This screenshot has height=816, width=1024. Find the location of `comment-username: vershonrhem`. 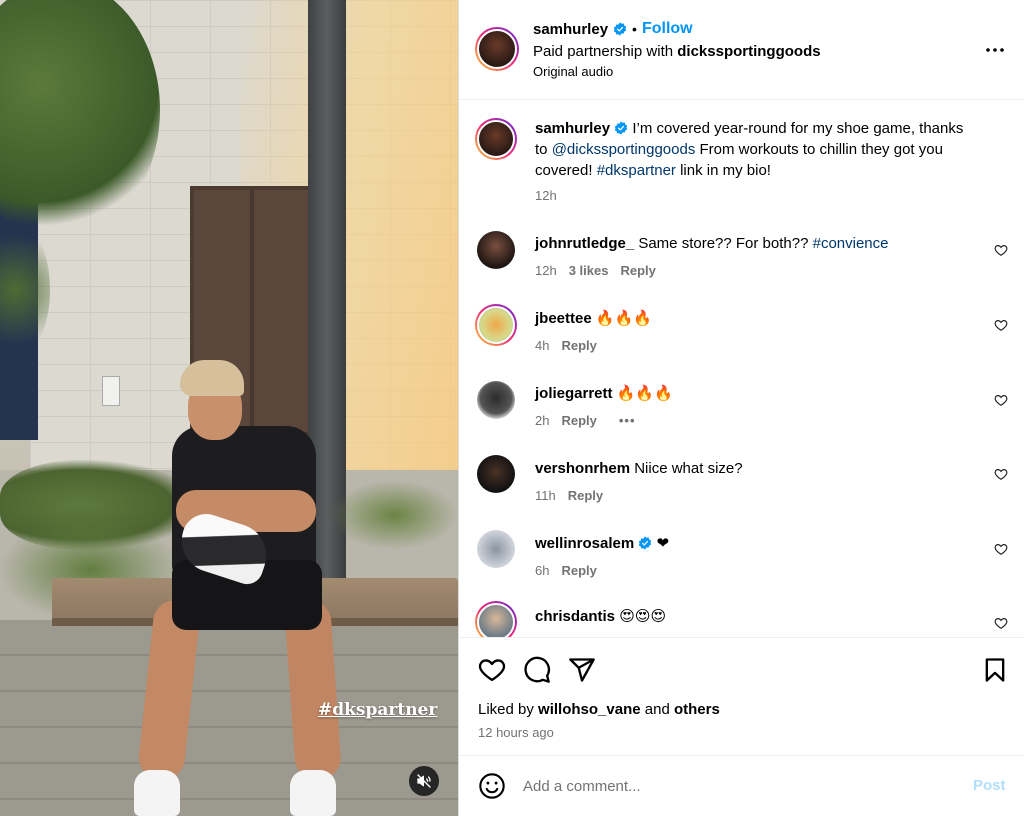

comment-username: vershonrhem is located at coordinates (582, 468).